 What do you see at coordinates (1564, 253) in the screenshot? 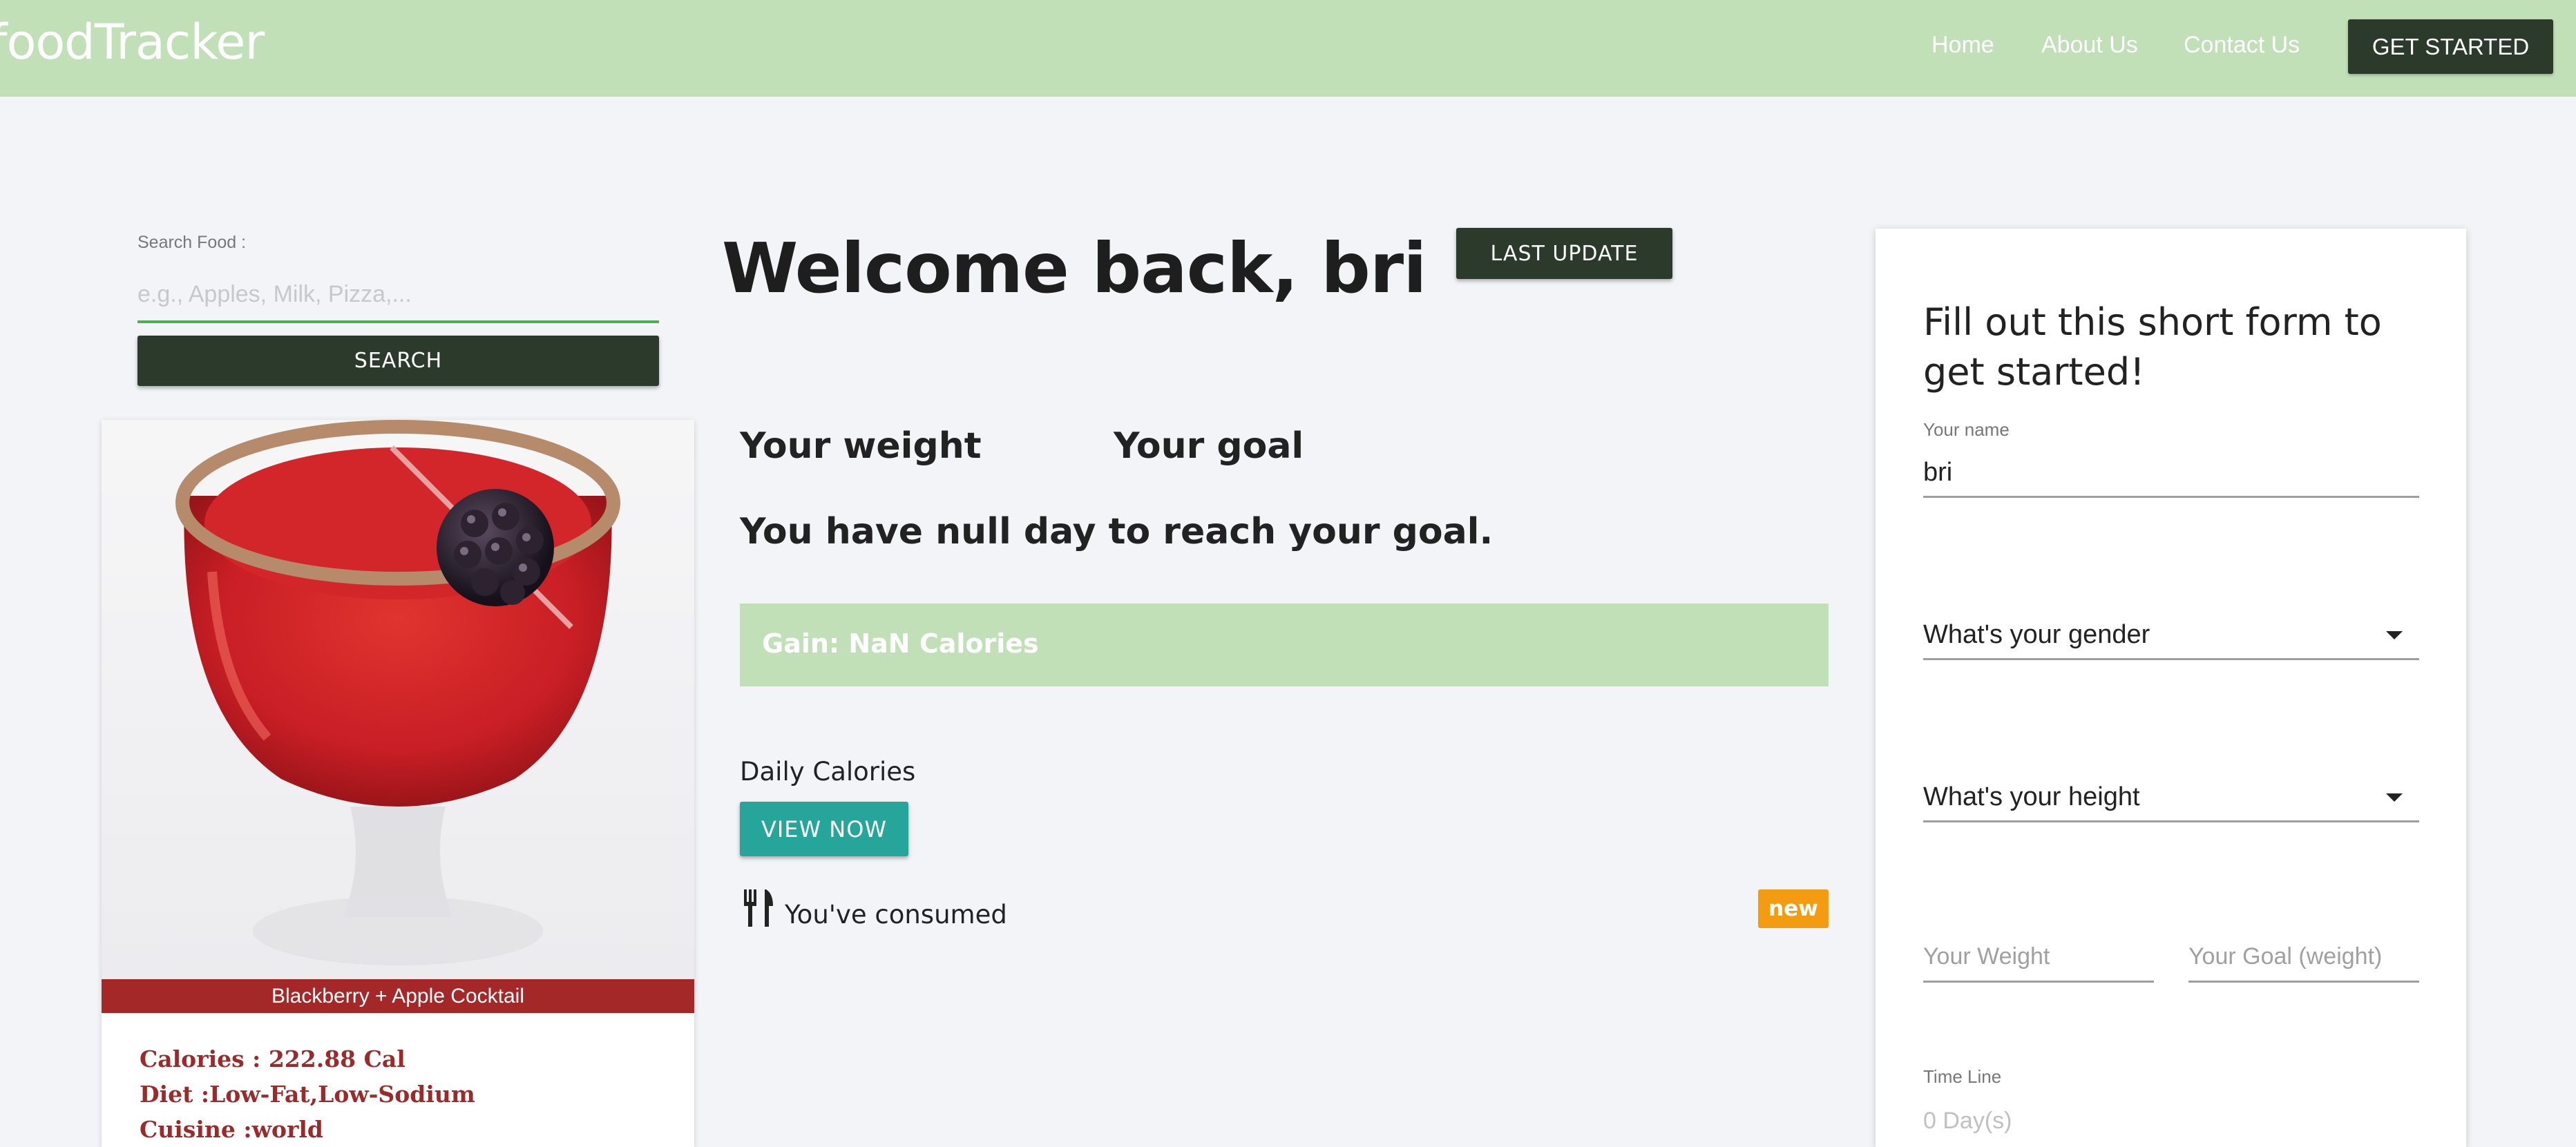
I see `last-update-button: LAST UPDATE` at bounding box center [1564, 253].